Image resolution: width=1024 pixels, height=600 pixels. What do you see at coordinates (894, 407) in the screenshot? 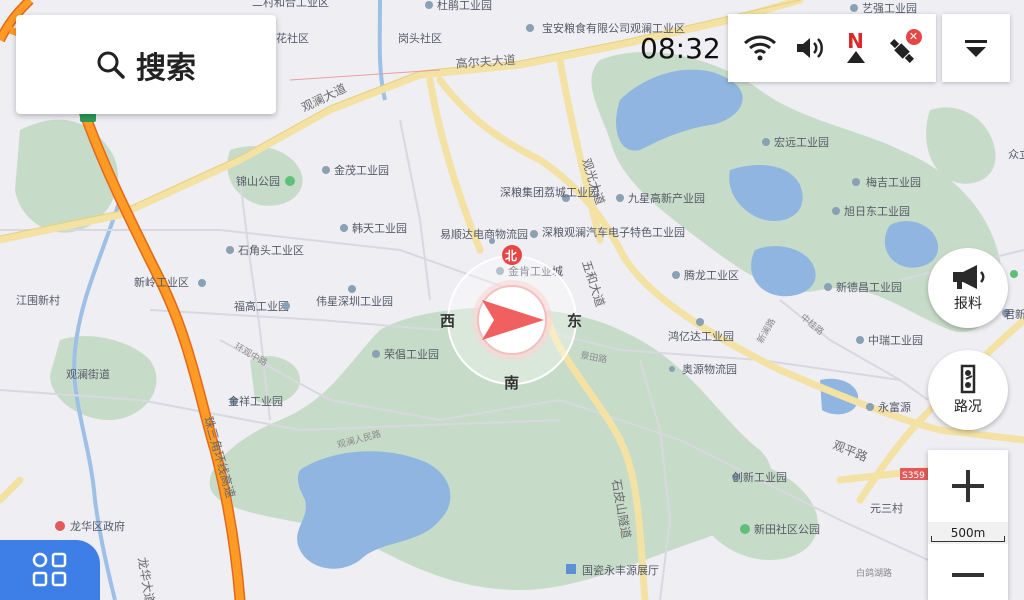
I see `poi-label: 永富源` at bounding box center [894, 407].